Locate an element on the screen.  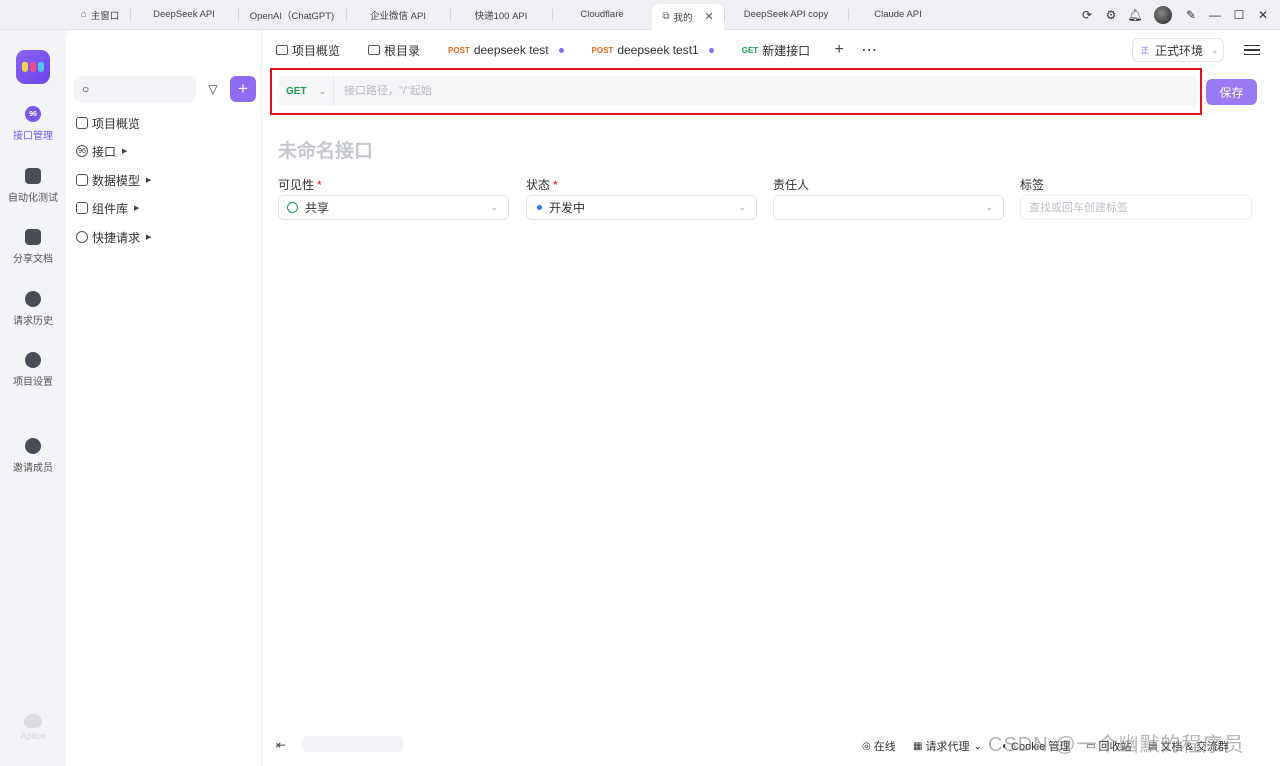
tab-overview: 项目概览 is located at coordinates (308, 50).